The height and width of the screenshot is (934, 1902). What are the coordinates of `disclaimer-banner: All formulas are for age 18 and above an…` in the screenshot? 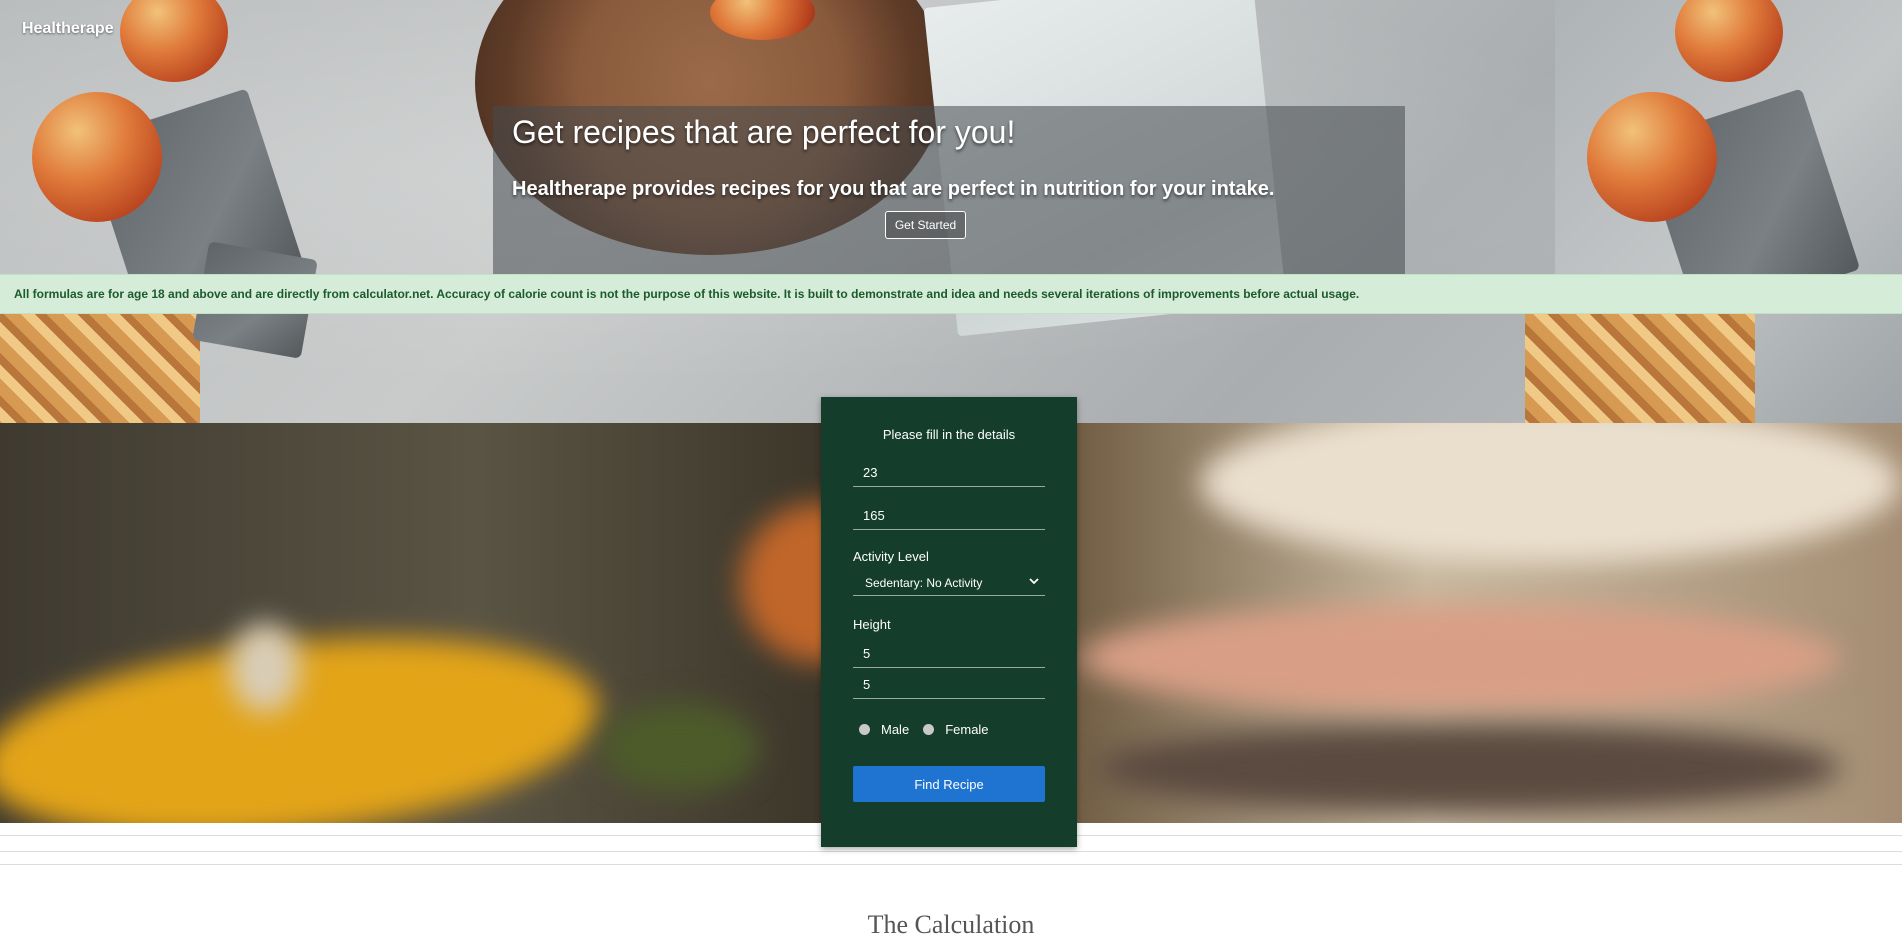 It's located at (951, 294).